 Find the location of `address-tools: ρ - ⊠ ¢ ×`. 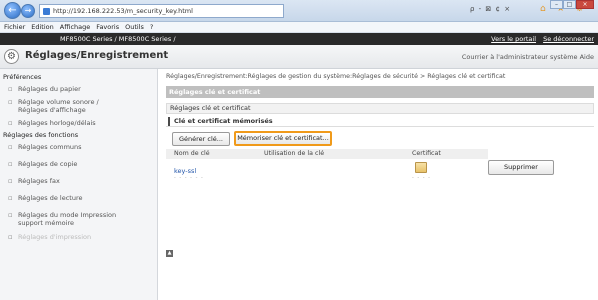

address-tools: ρ - ⊠ ¢ × is located at coordinates (490, 9).